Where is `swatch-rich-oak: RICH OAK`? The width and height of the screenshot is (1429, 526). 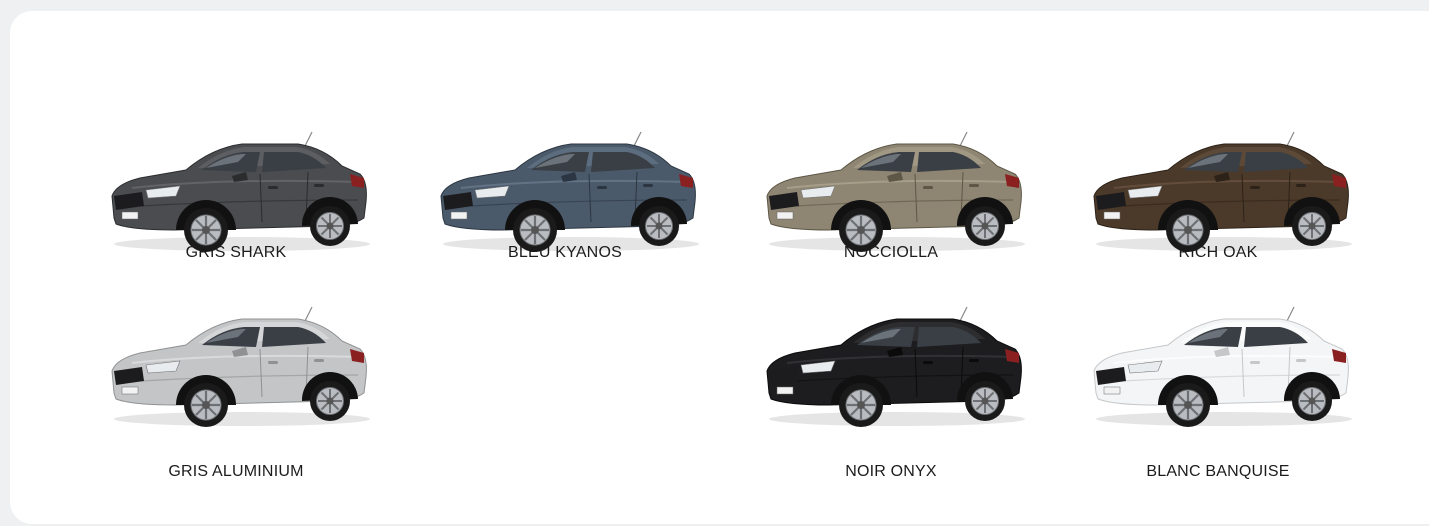
swatch-rich-oak: RICH OAK is located at coordinates (1218, 168).